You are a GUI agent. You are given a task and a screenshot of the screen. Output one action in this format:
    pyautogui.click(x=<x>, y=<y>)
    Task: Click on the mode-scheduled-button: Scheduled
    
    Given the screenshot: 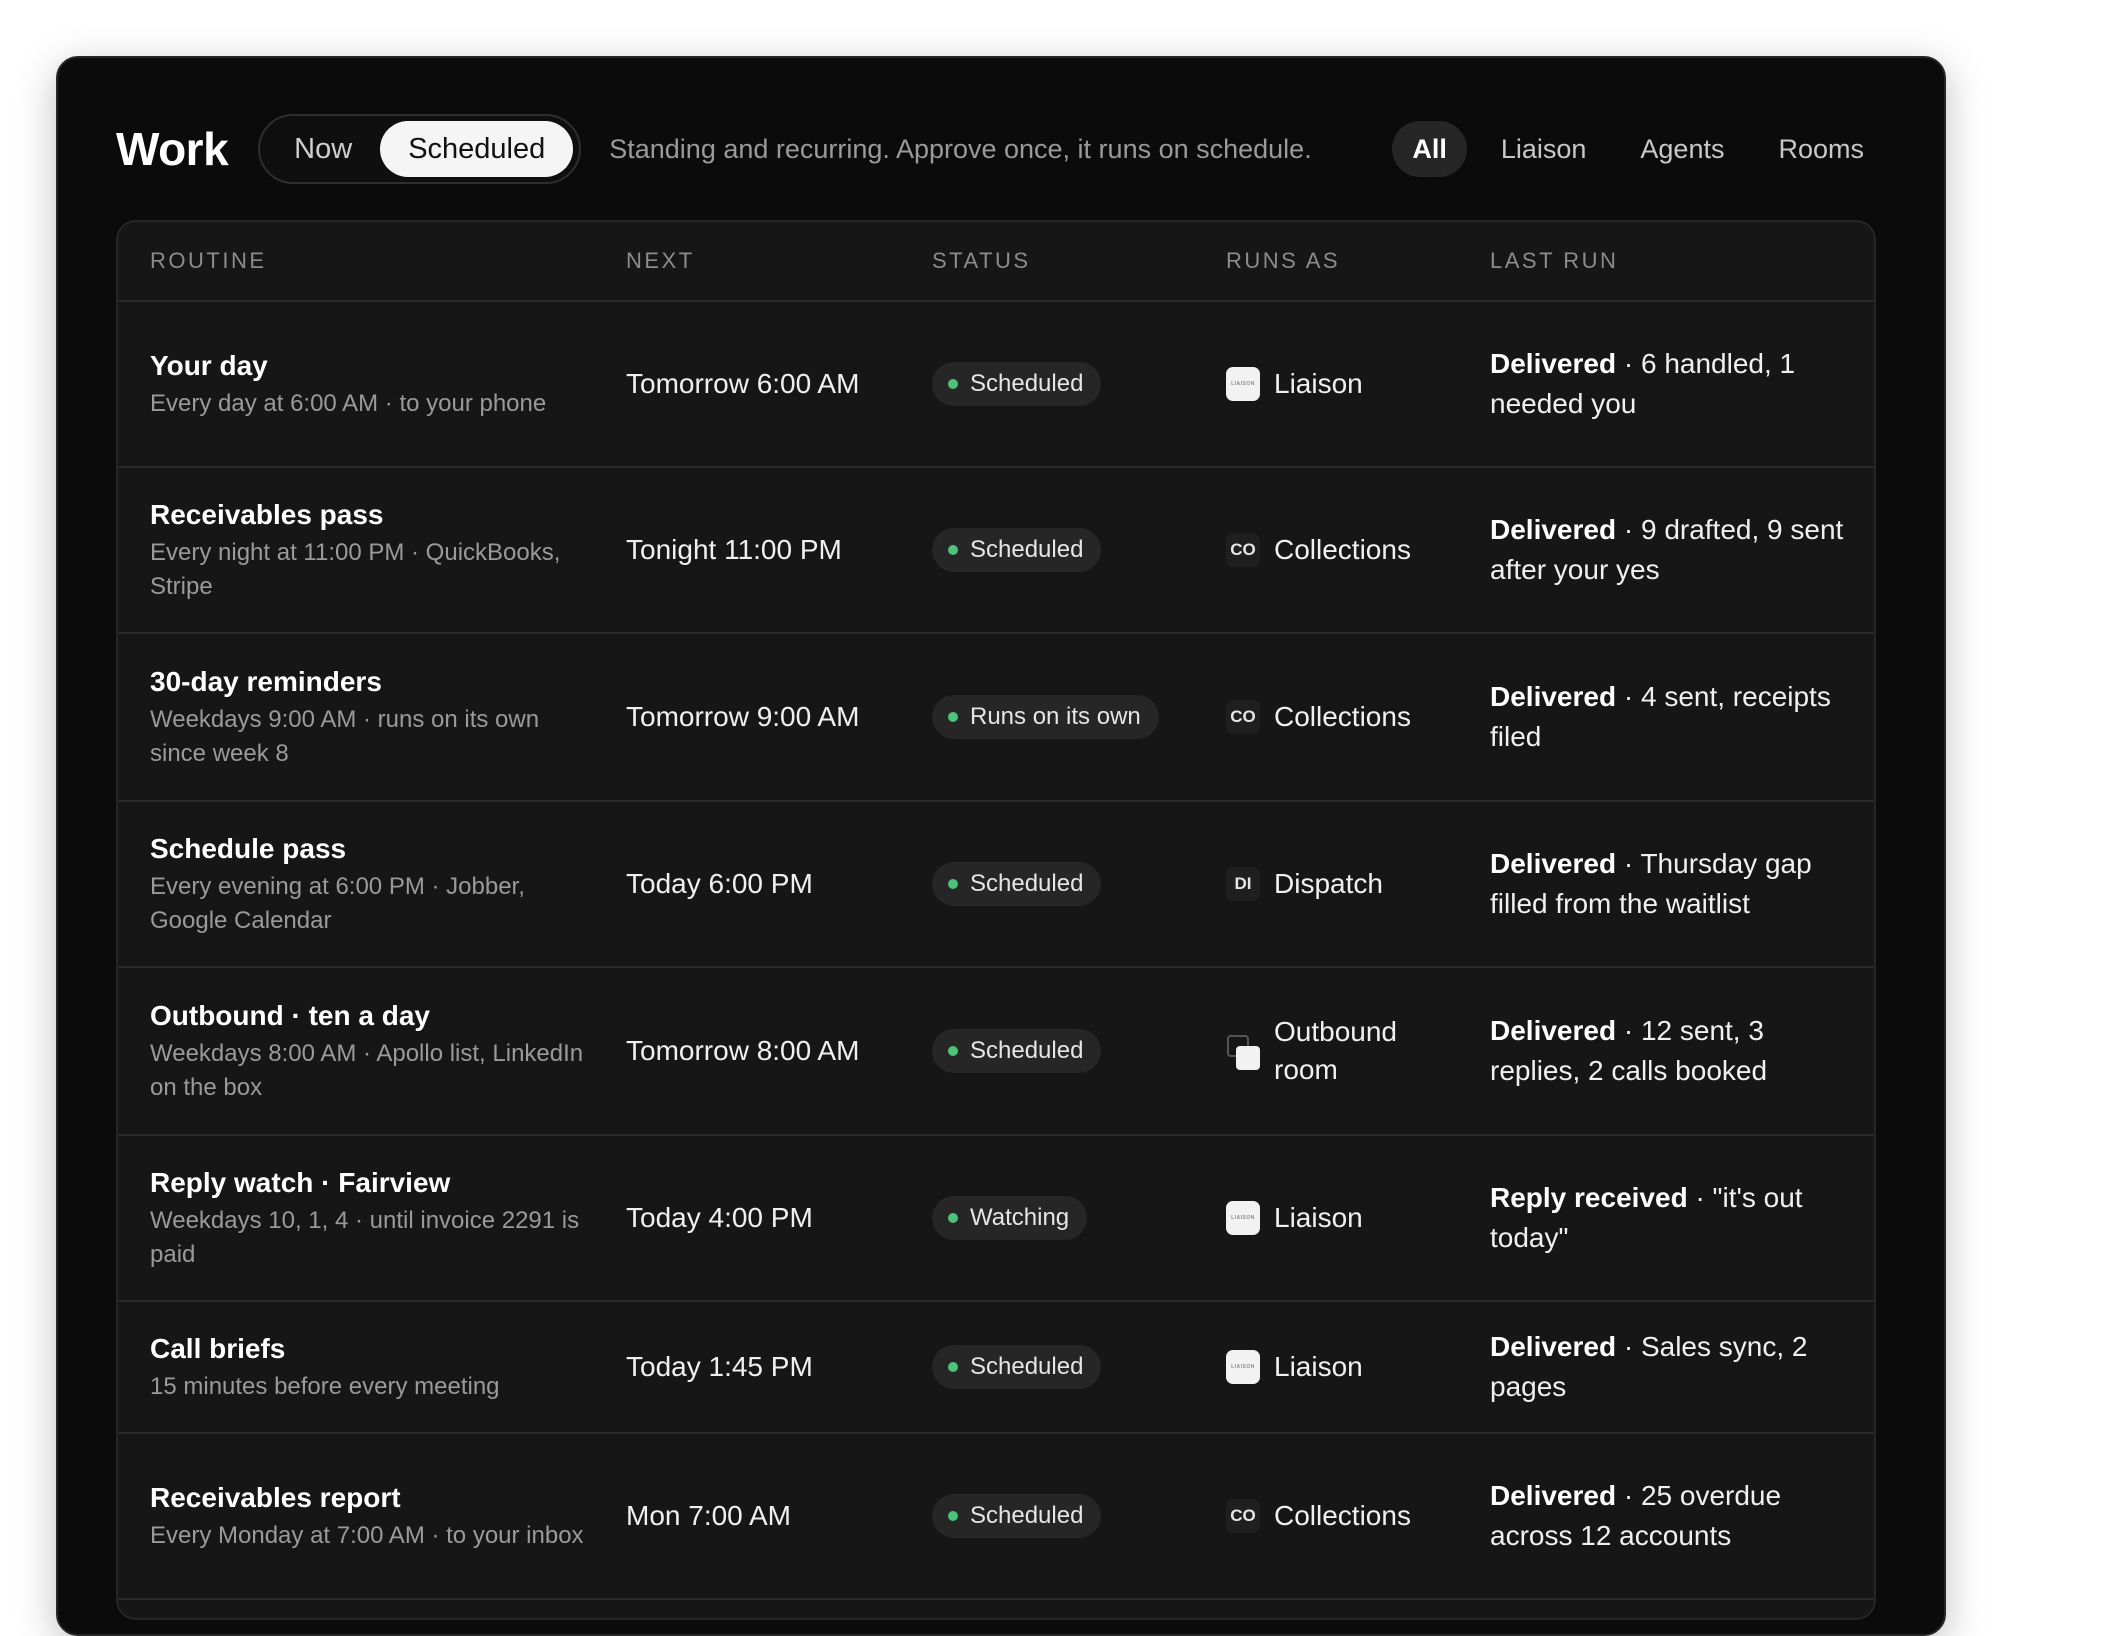 What is the action you would take?
    pyautogui.click(x=477, y=149)
    